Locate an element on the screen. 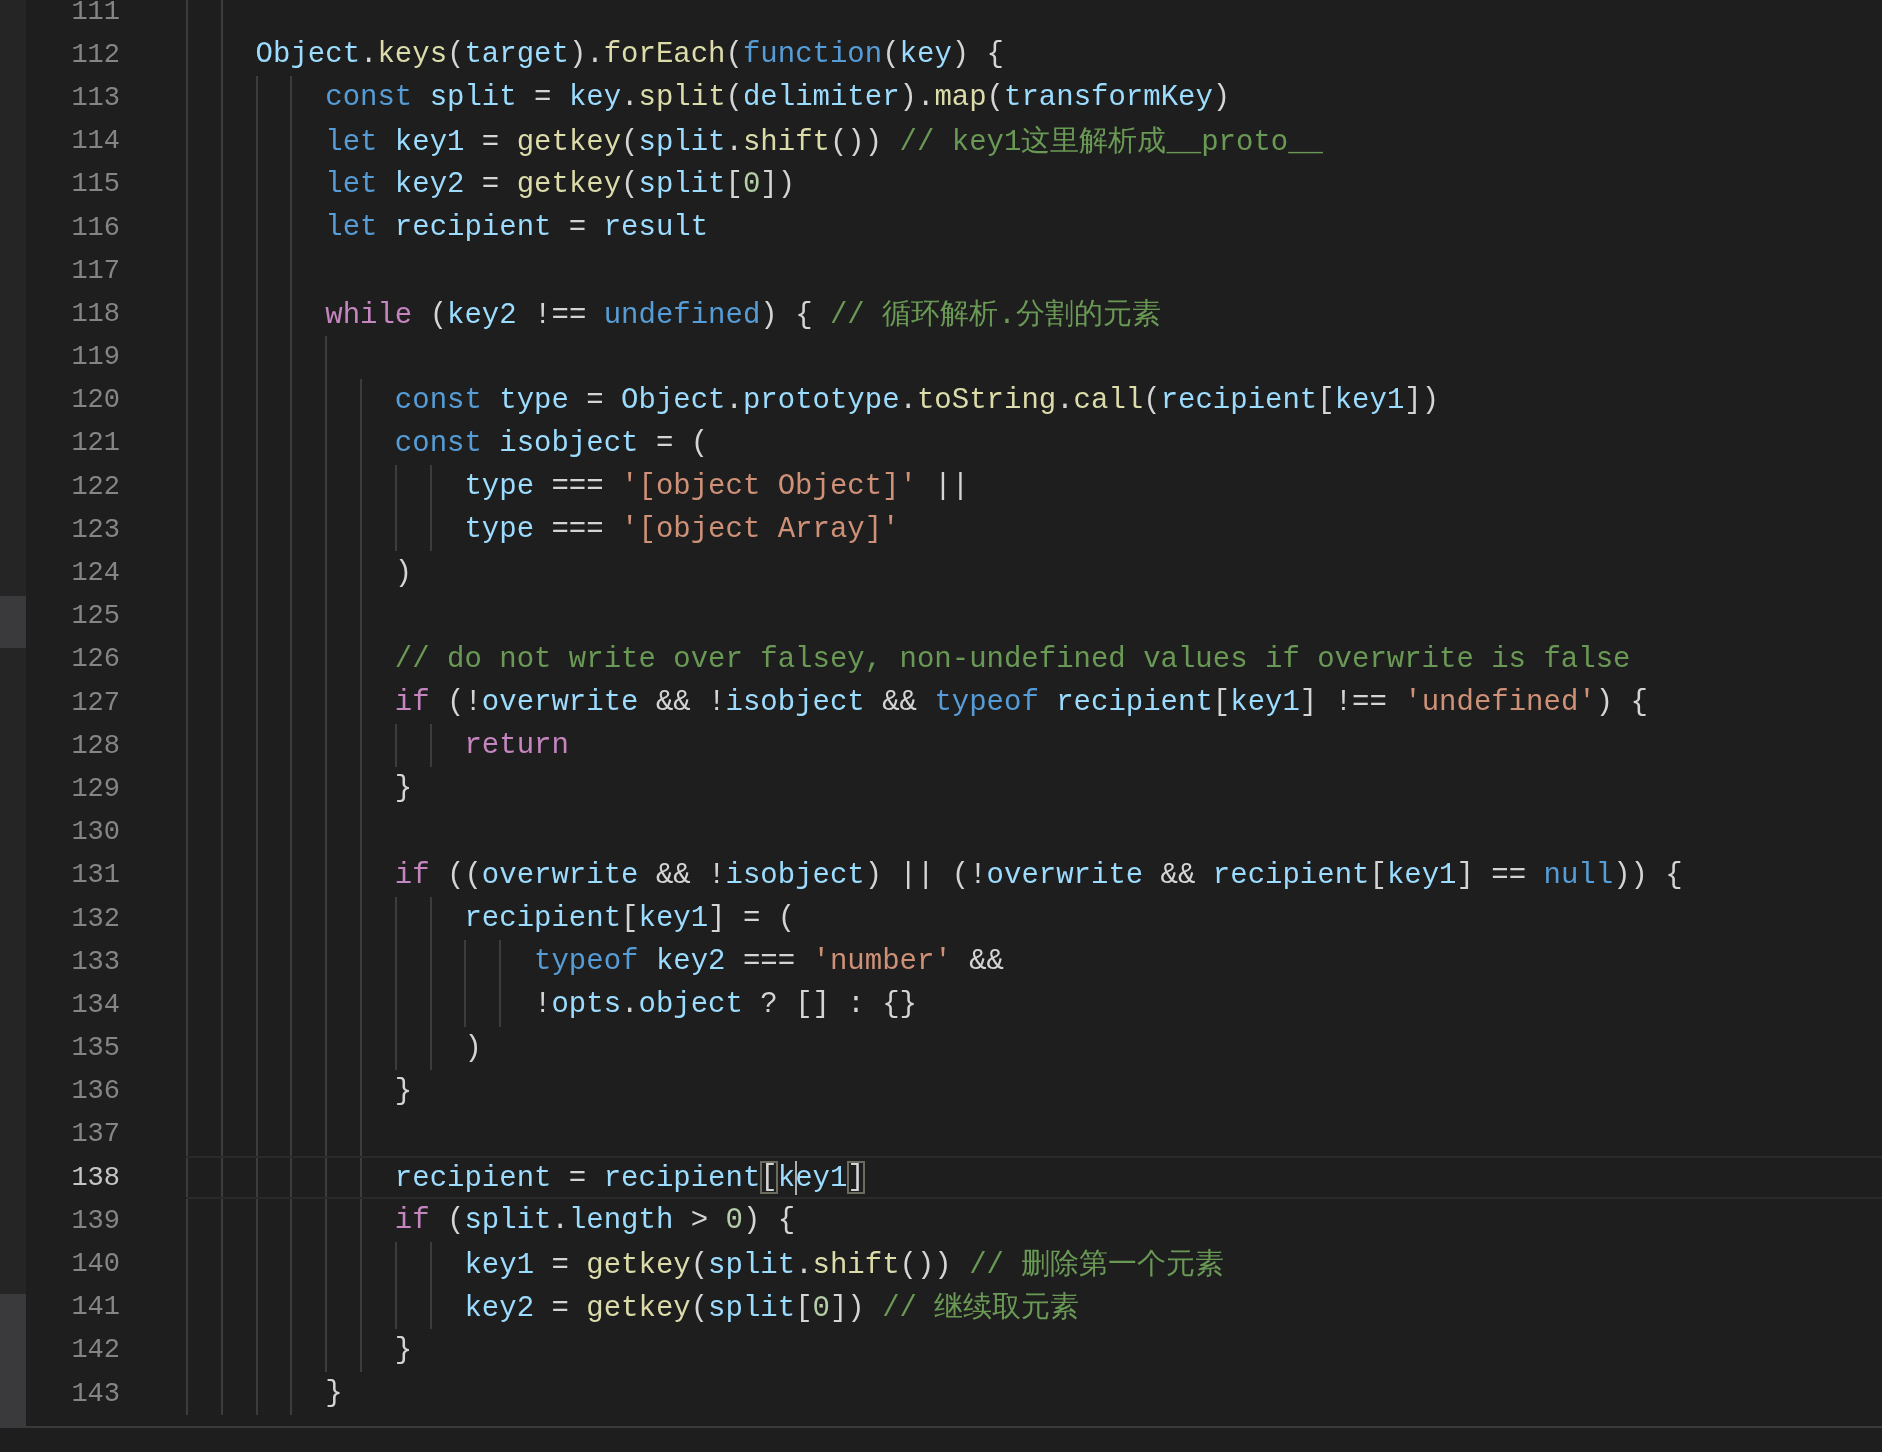  line-number: 127 is located at coordinates (95, 702).